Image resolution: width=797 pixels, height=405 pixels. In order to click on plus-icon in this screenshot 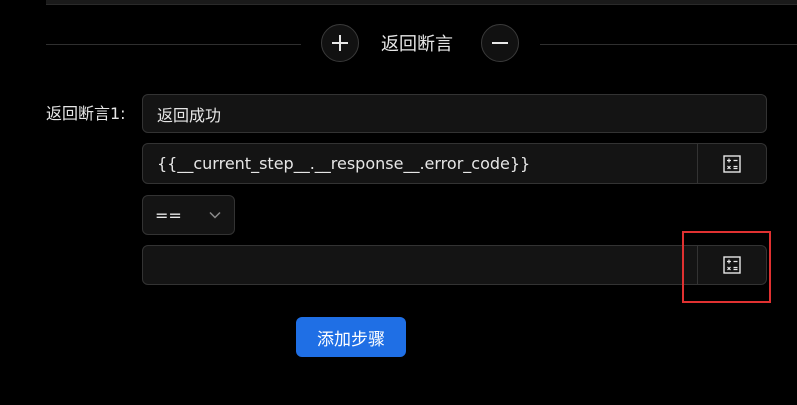, I will do `click(340, 43)`.